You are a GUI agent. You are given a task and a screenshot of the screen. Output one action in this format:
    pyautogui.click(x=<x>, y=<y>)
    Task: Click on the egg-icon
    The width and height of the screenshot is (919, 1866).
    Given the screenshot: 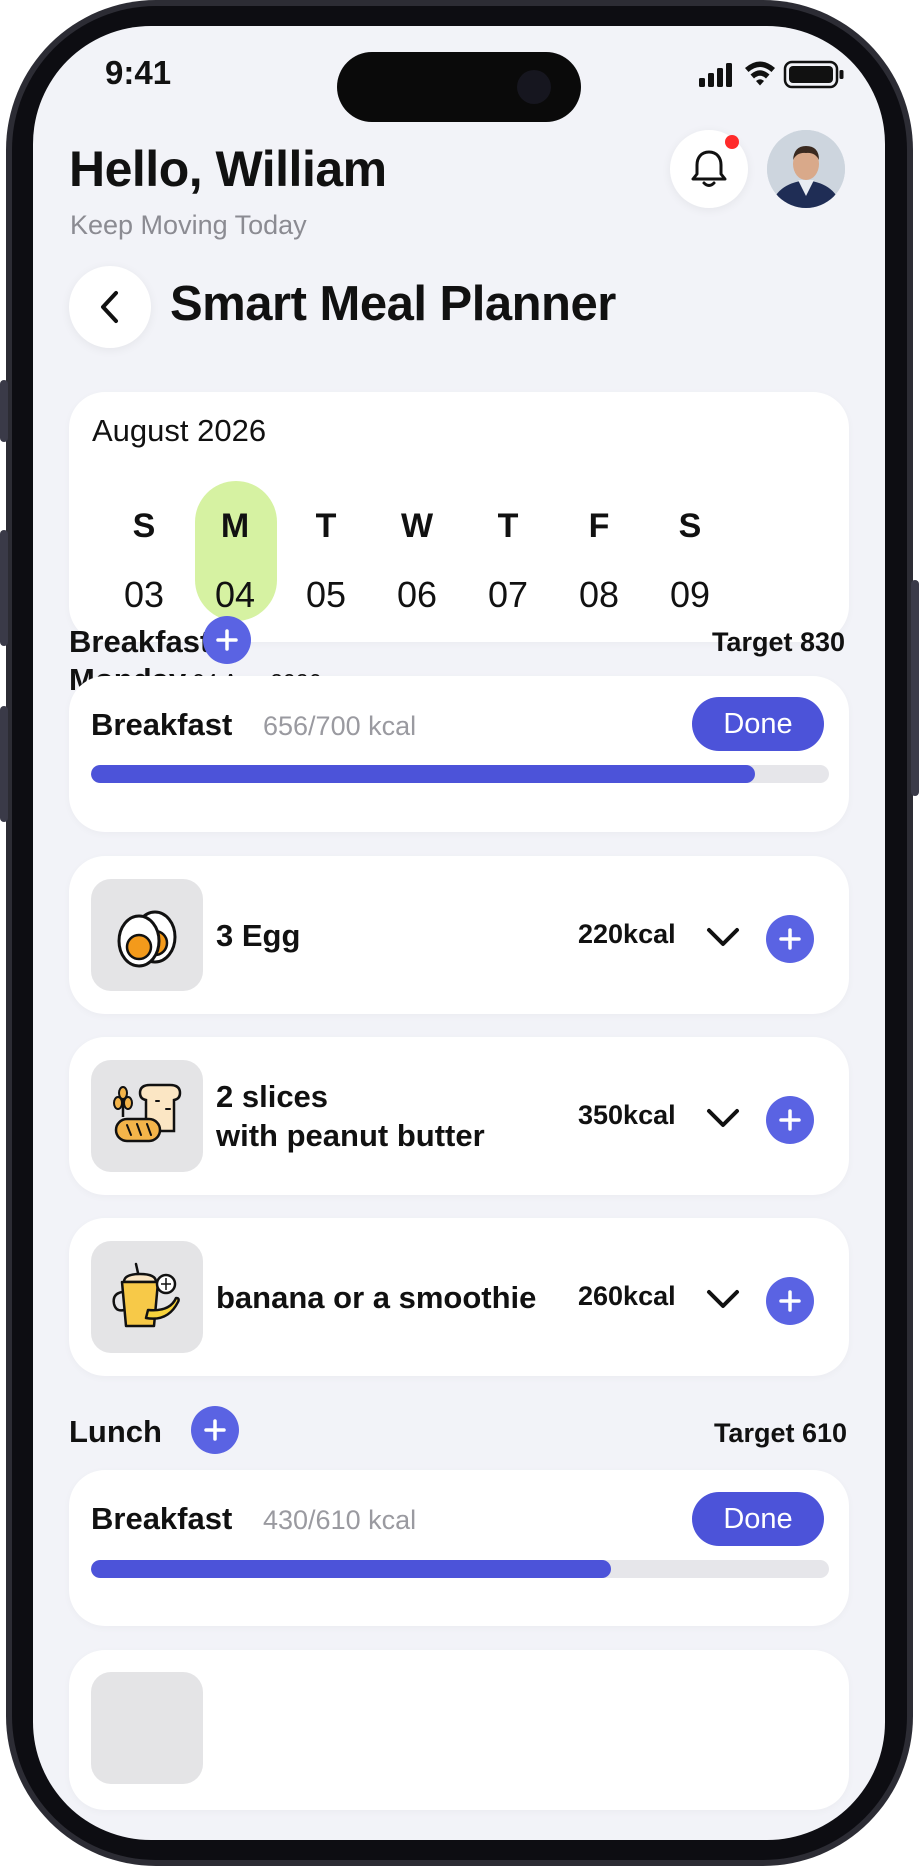 What is the action you would take?
    pyautogui.click(x=147, y=939)
    